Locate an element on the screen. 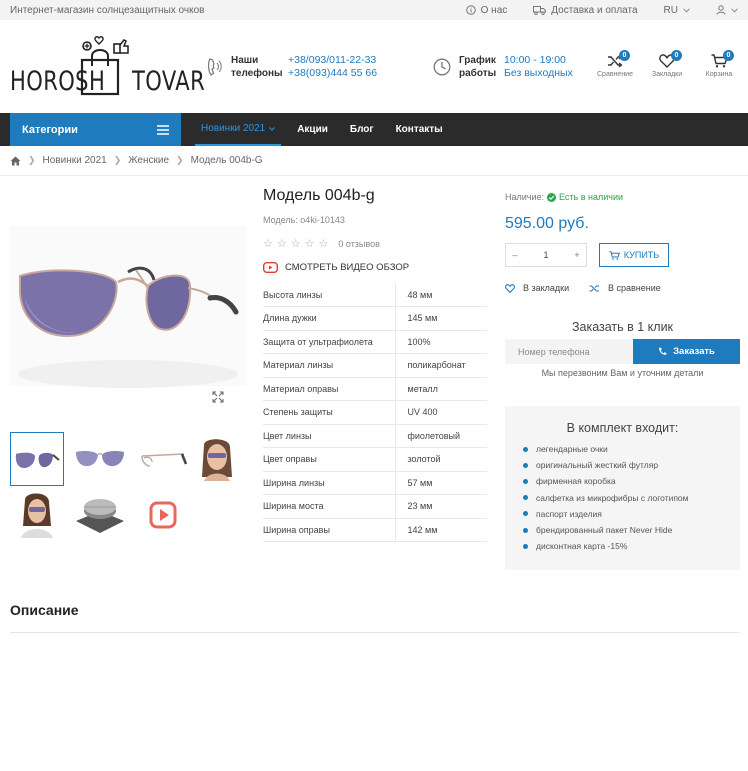  video-thumbnail-play-icon is located at coordinates (163, 515).